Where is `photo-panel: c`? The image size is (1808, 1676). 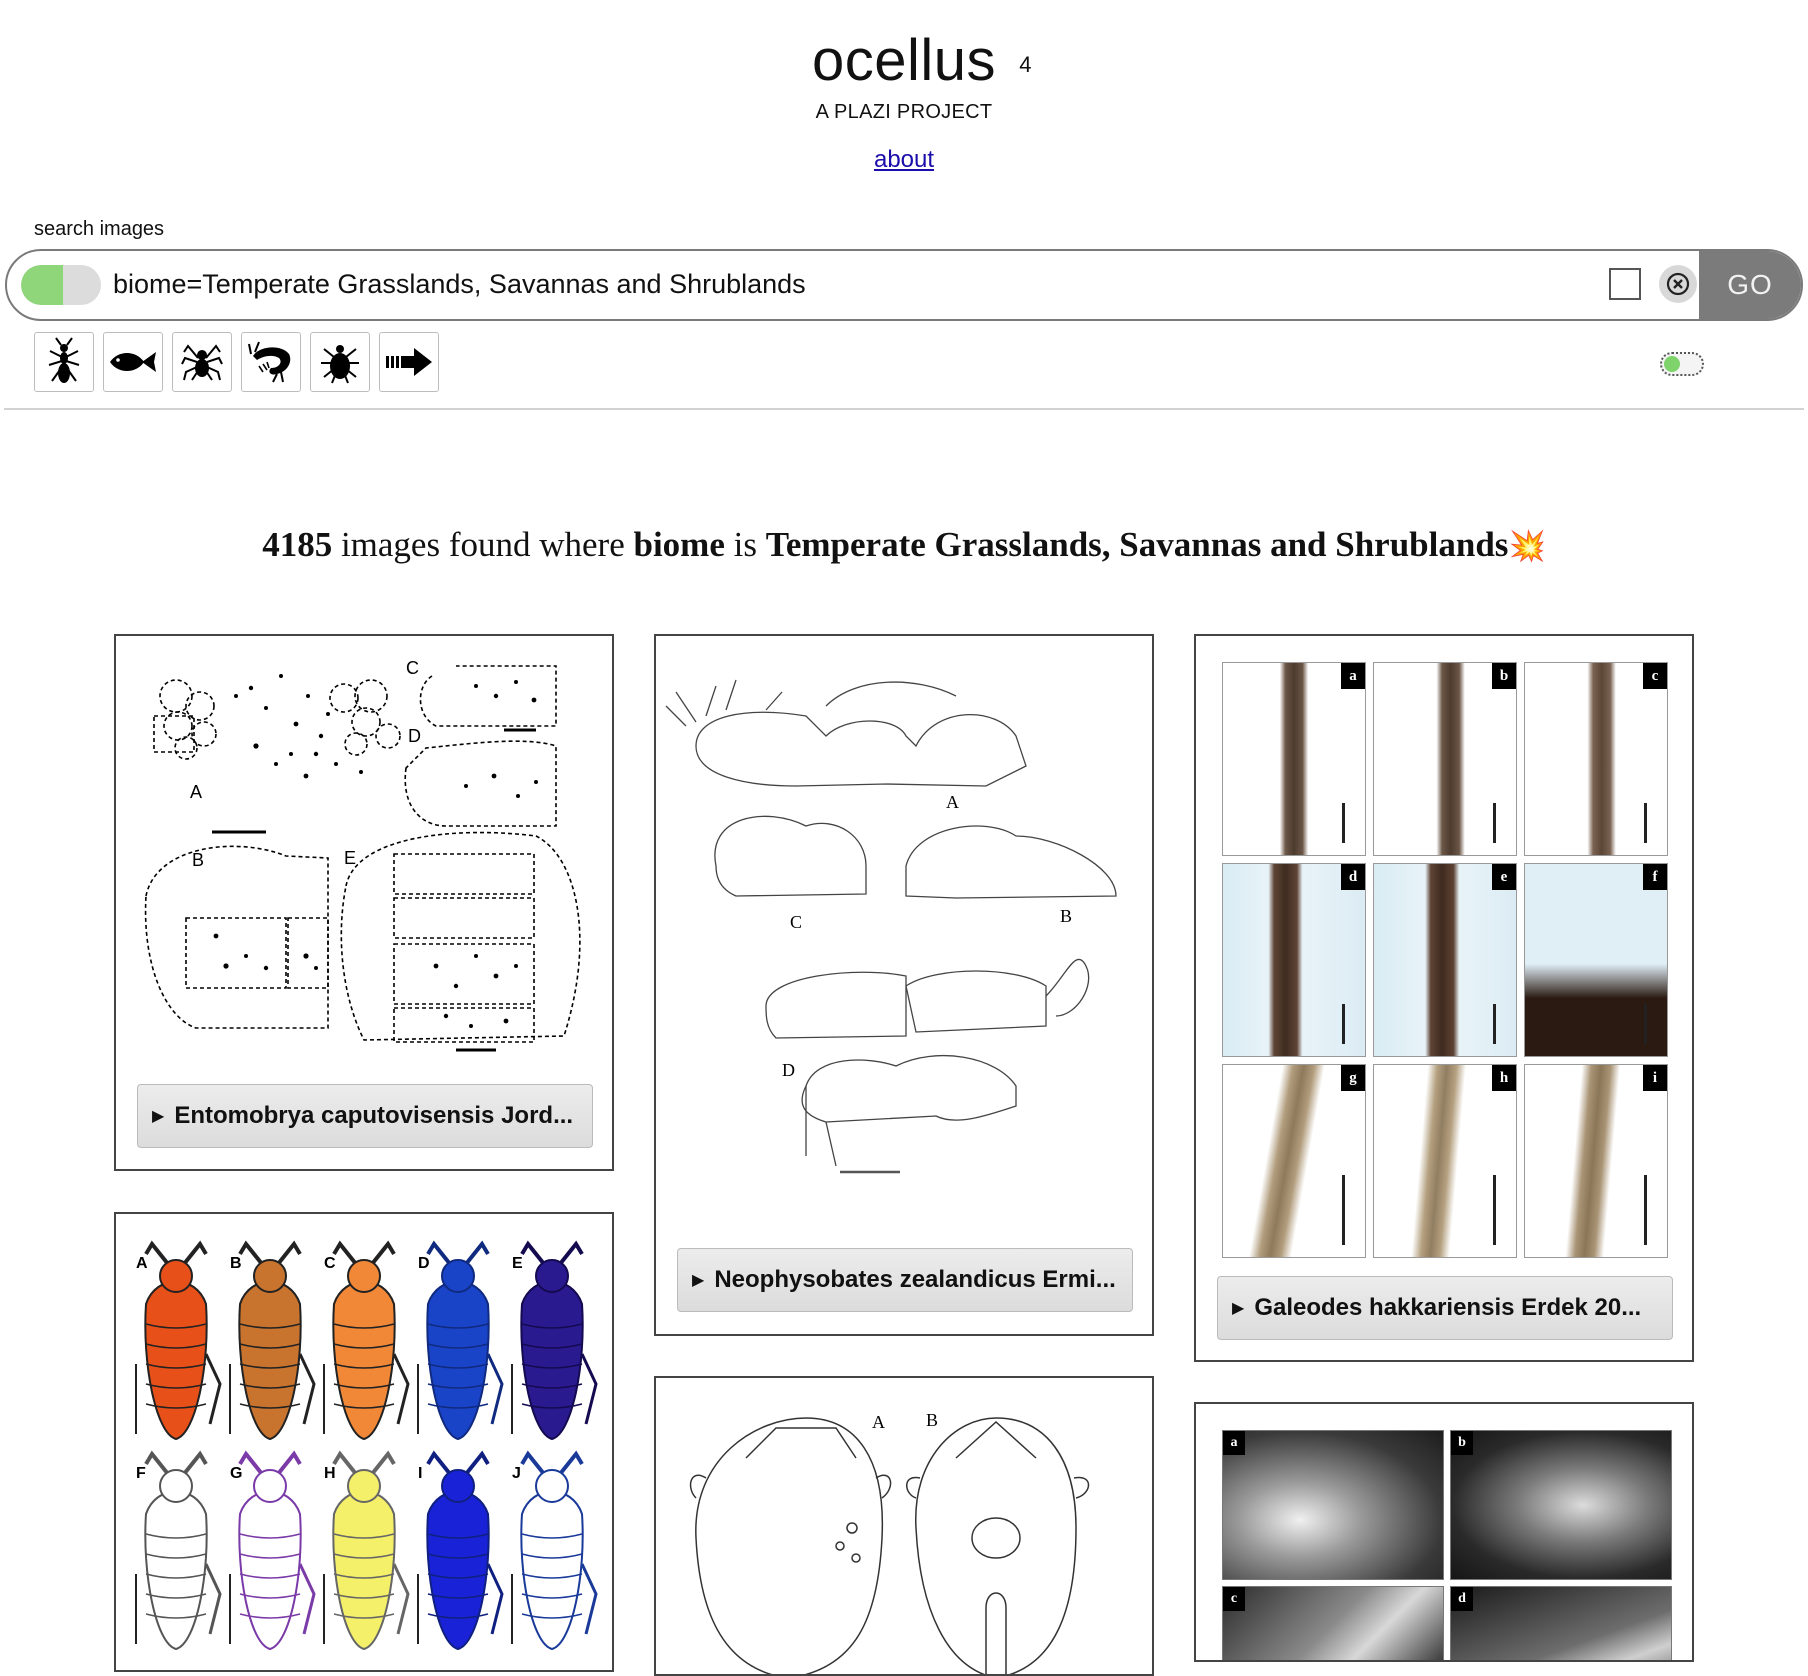
photo-panel: c is located at coordinates (1333, 1623).